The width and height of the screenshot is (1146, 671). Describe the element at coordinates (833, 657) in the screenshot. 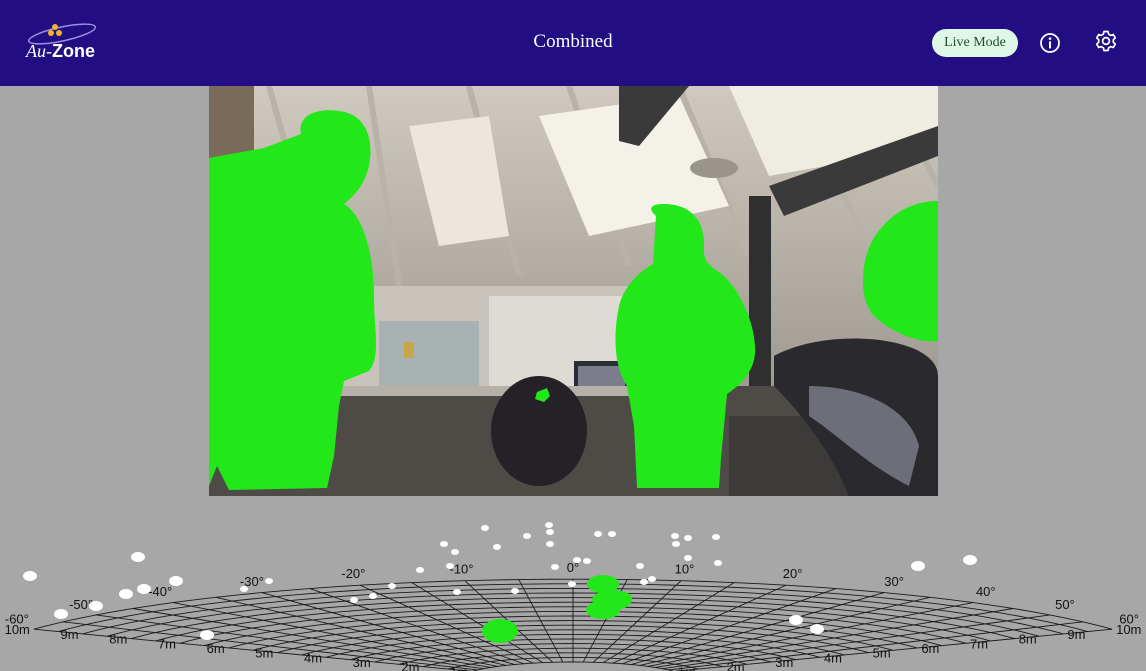

I see `range-label-right: 4m` at that location.